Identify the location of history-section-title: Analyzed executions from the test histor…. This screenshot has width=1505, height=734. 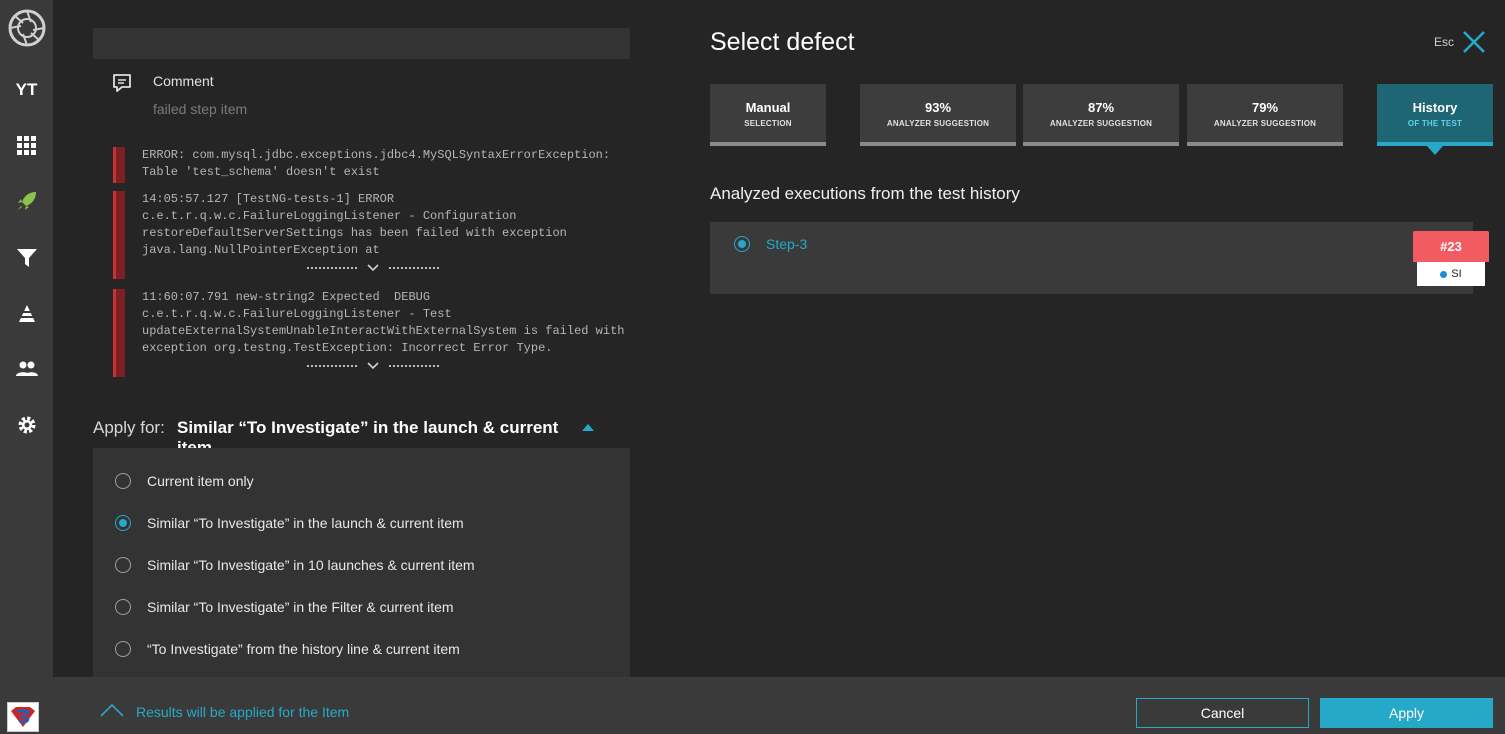
(865, 193).